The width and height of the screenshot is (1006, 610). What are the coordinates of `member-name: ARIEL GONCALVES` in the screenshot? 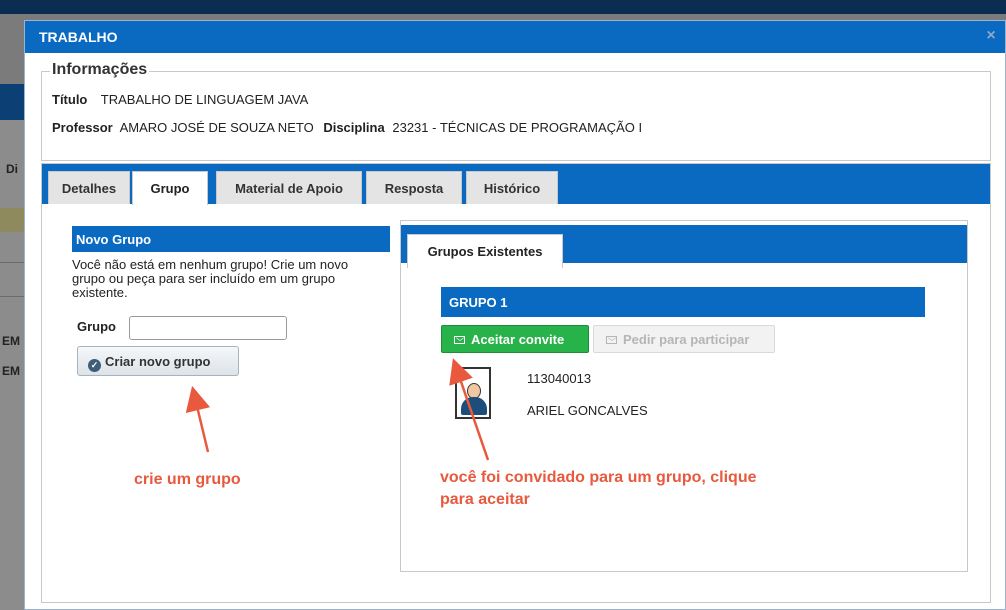 It's located at (587, 410).